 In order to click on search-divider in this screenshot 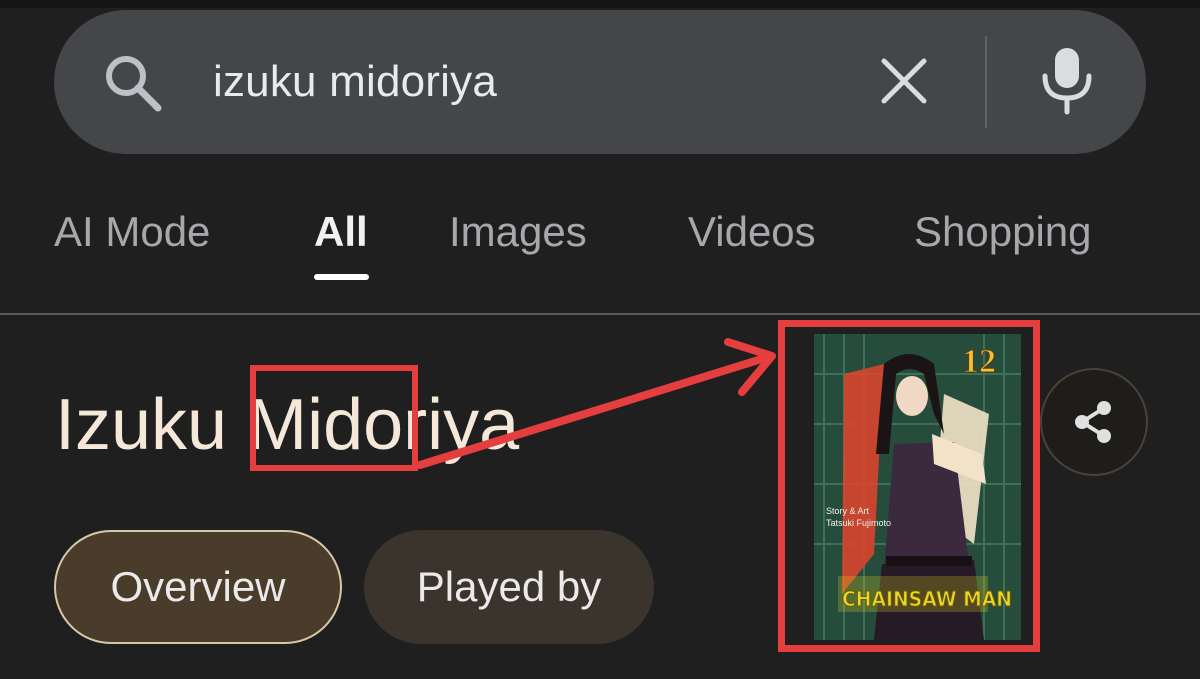, I will do `click(986, 82)`.